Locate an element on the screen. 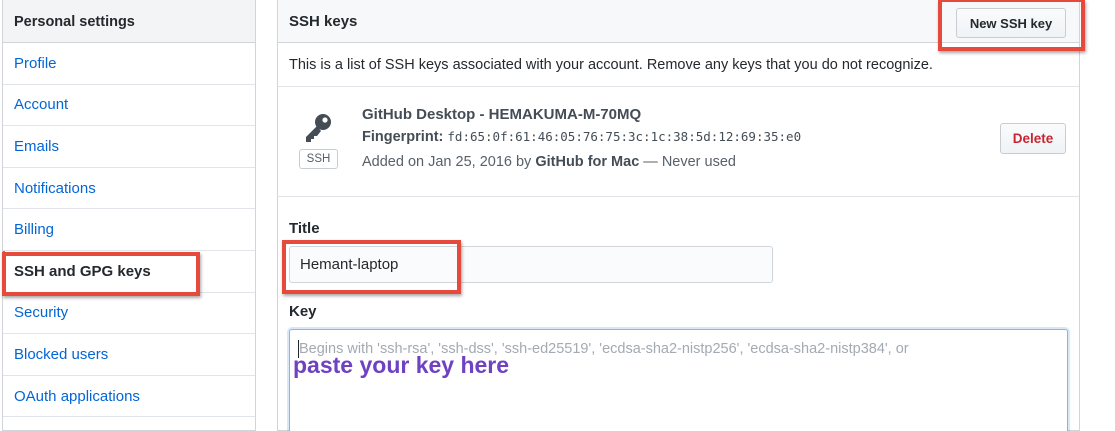 Image resolution: width=1115 pixels, height=431 pixels. key-title: GitHub Desktop - HEMAKUMA-M-70MQ is located at coordinates (502, 114).